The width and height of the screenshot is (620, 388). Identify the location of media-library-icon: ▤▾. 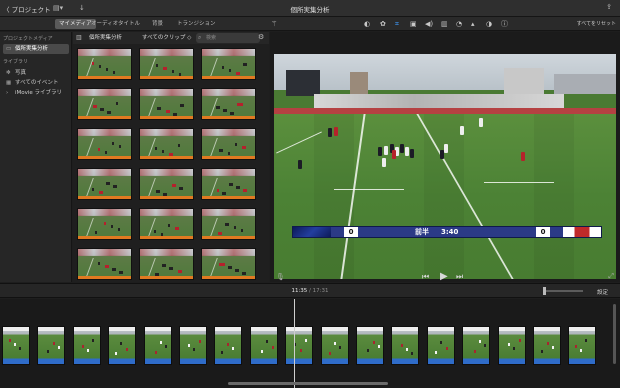
(58, 8).